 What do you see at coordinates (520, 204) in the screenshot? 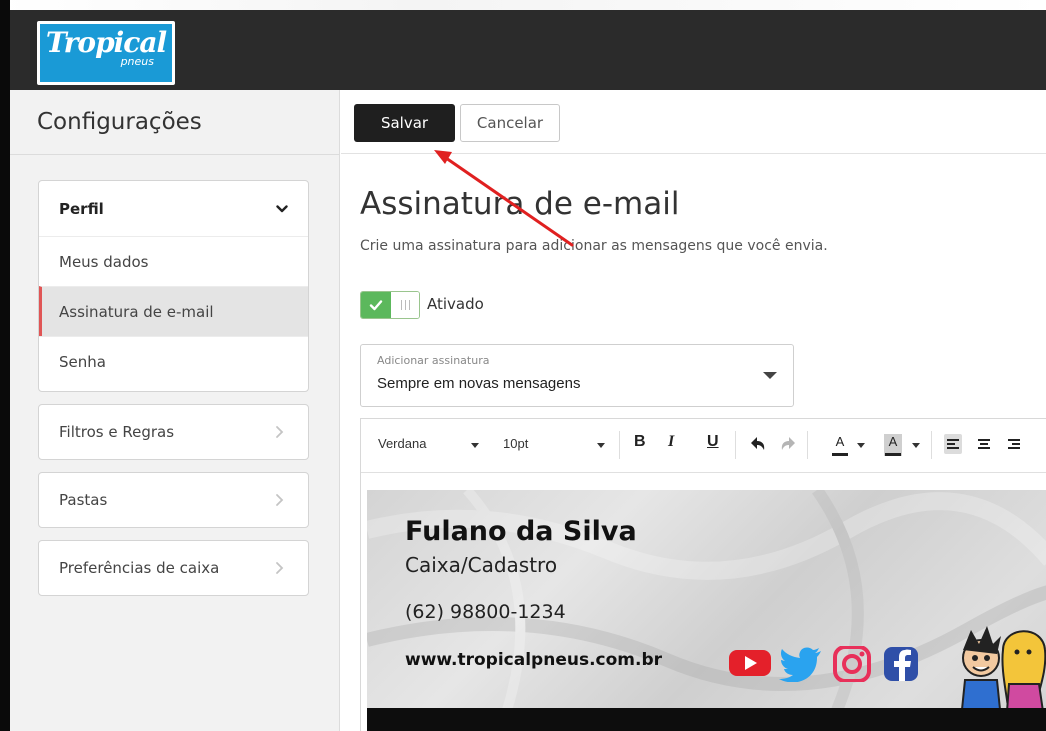
I see `page-title: Assinatura de e-mail` at bounding box center [520, 204].